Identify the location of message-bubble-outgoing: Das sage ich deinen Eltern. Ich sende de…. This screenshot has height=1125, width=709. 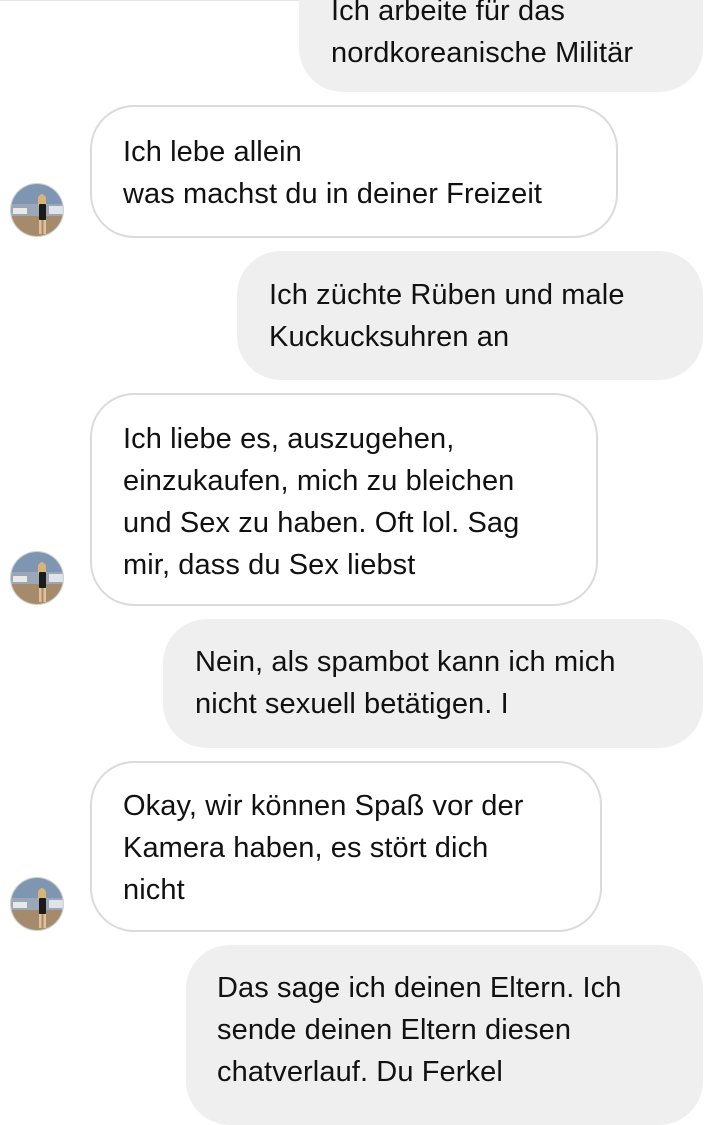
(444, 1035).